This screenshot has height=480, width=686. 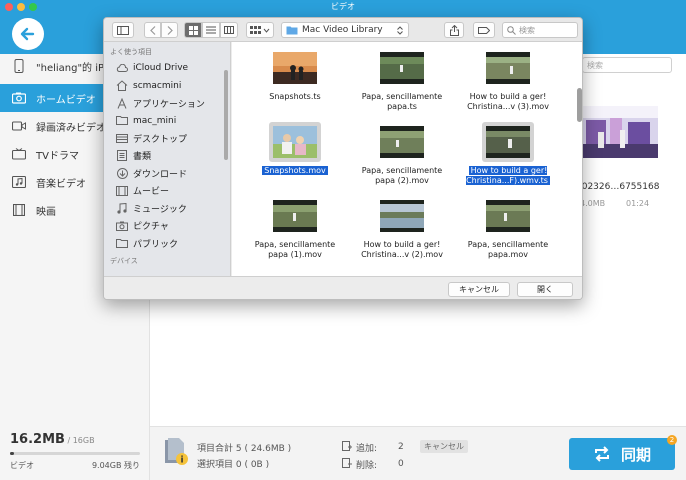 What do you see at coordinates (229, 30) in the screenshot?
I see `column-view-button` at bounding box center [229, 30].